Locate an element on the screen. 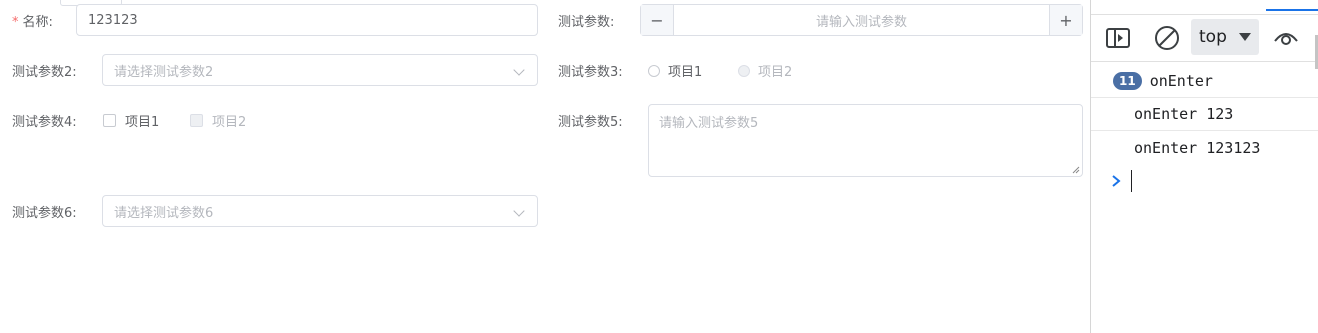  log-text: onEnter 123123 is located at coordinates (1197, 148).